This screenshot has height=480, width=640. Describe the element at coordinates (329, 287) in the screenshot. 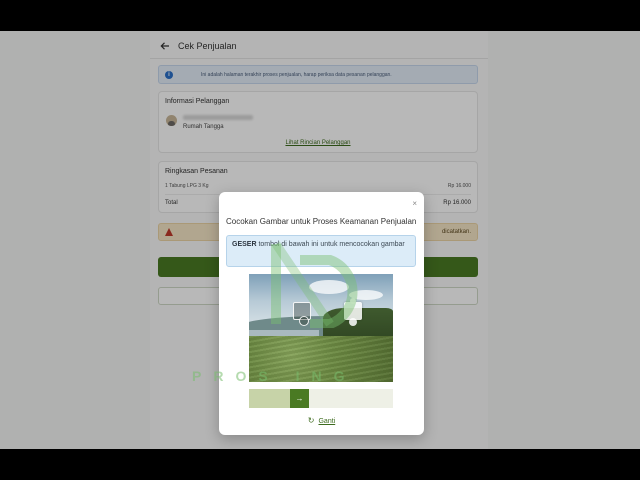

I see `image-cloud` at that location.